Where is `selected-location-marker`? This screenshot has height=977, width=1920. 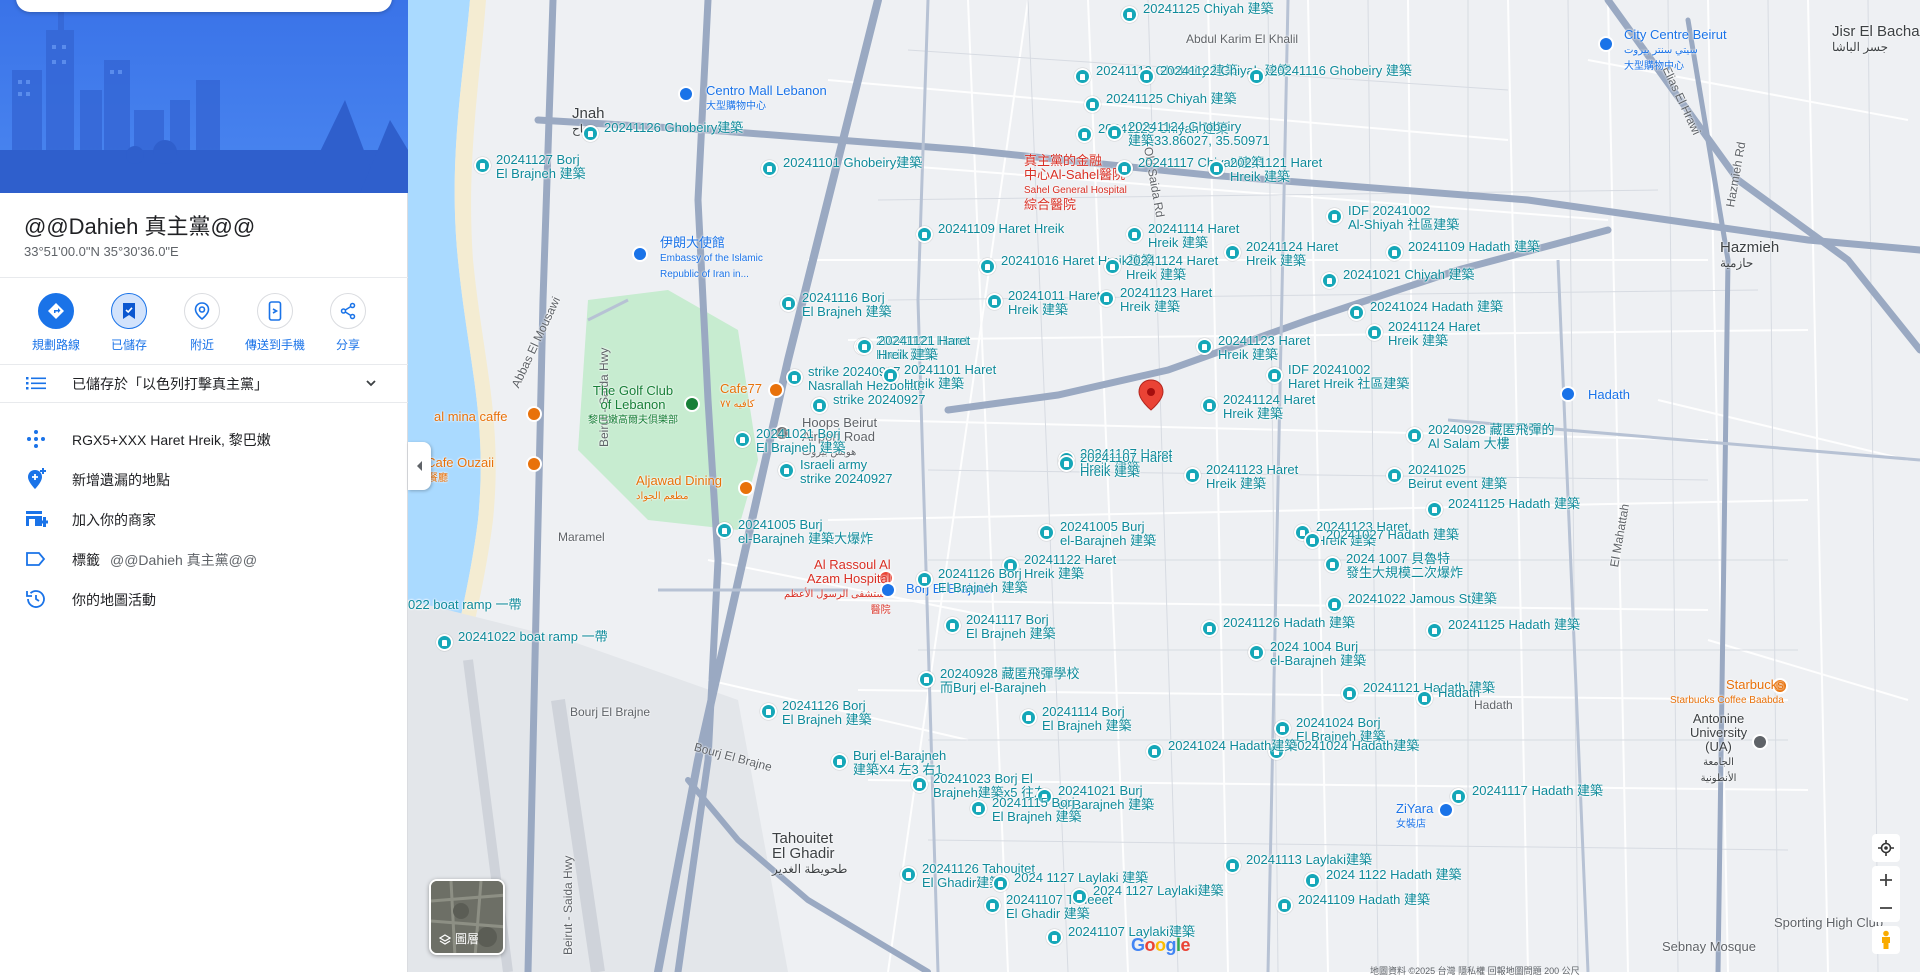
selected-location-marker is located at coordinates (1151, 395).